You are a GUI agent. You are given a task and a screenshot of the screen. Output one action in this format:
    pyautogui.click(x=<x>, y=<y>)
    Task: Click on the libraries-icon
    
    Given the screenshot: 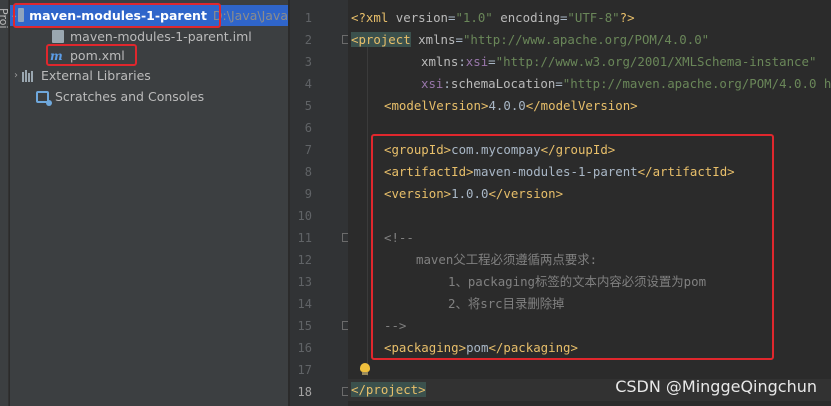 What is the action you would take?
    pyautogui.click(x=29, y=75)
    